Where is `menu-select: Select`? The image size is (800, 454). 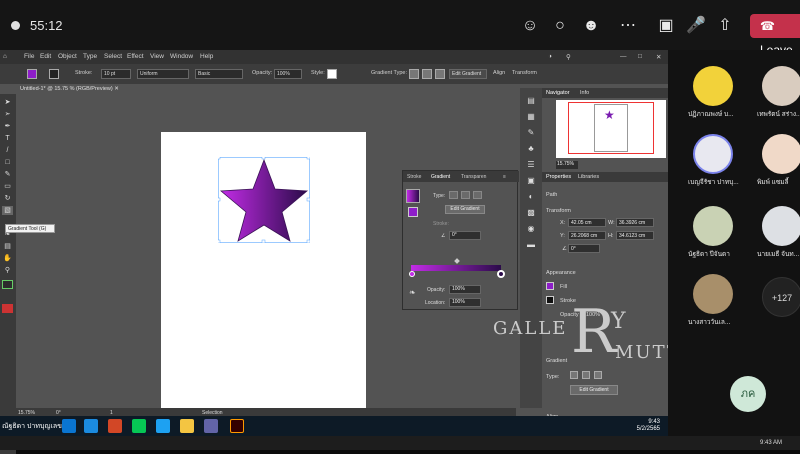 menu-select: Select is located at coordinates (113, 56).